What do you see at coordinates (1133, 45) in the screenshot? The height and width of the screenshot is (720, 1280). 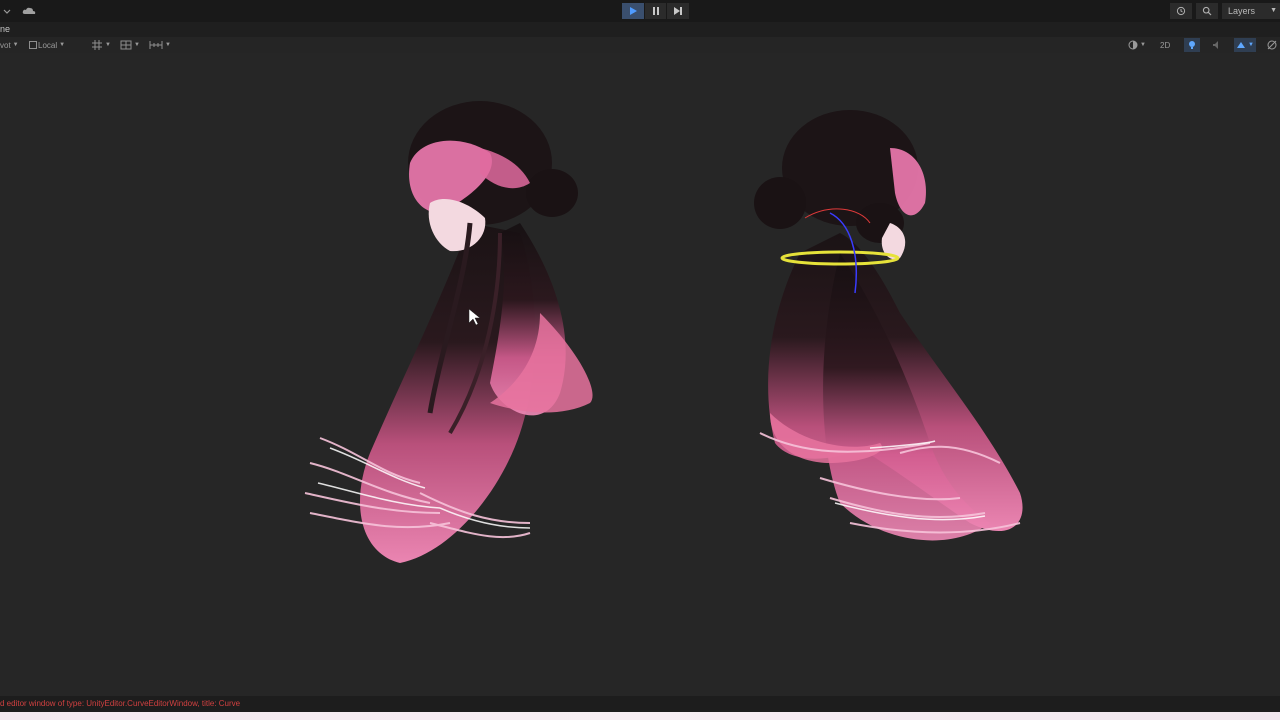 I see `shading-mode-icon` at bounding box center [1133, 45].